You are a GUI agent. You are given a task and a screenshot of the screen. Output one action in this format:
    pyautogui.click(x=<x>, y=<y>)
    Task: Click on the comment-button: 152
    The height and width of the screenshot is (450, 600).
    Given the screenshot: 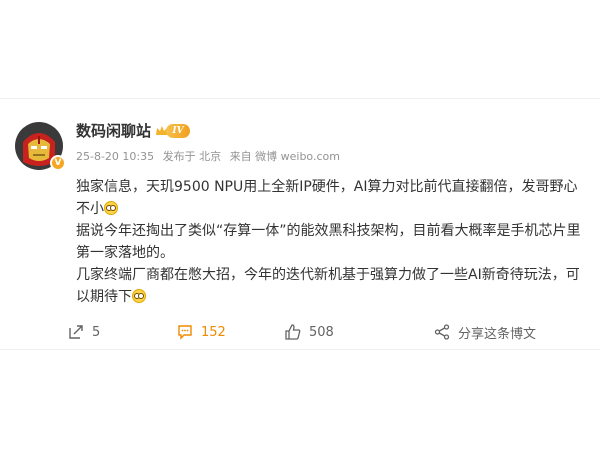 What is the action you would take?
    pyautogui.click(x=201, y=332)
    